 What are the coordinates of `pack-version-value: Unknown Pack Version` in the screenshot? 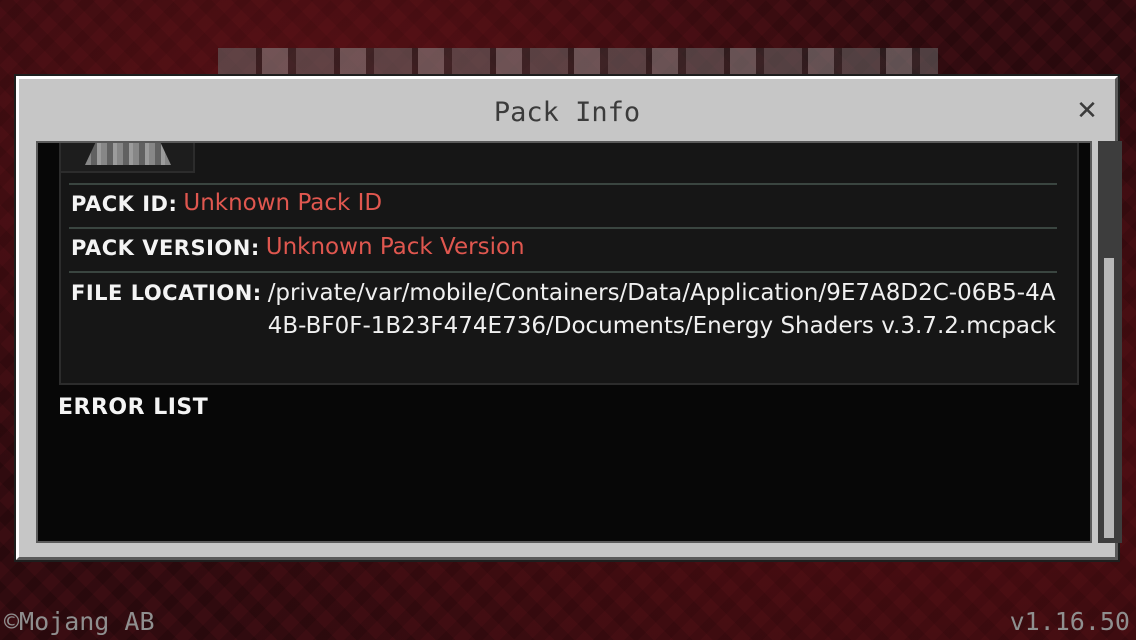 It's located at (395, 247).